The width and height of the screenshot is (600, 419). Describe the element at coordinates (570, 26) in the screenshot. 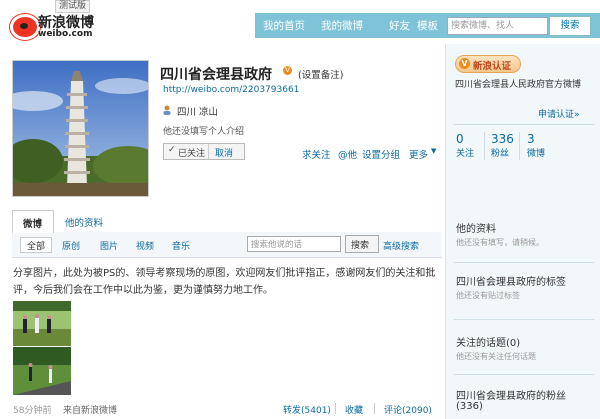

I see `search-button: 搜索` at that location.